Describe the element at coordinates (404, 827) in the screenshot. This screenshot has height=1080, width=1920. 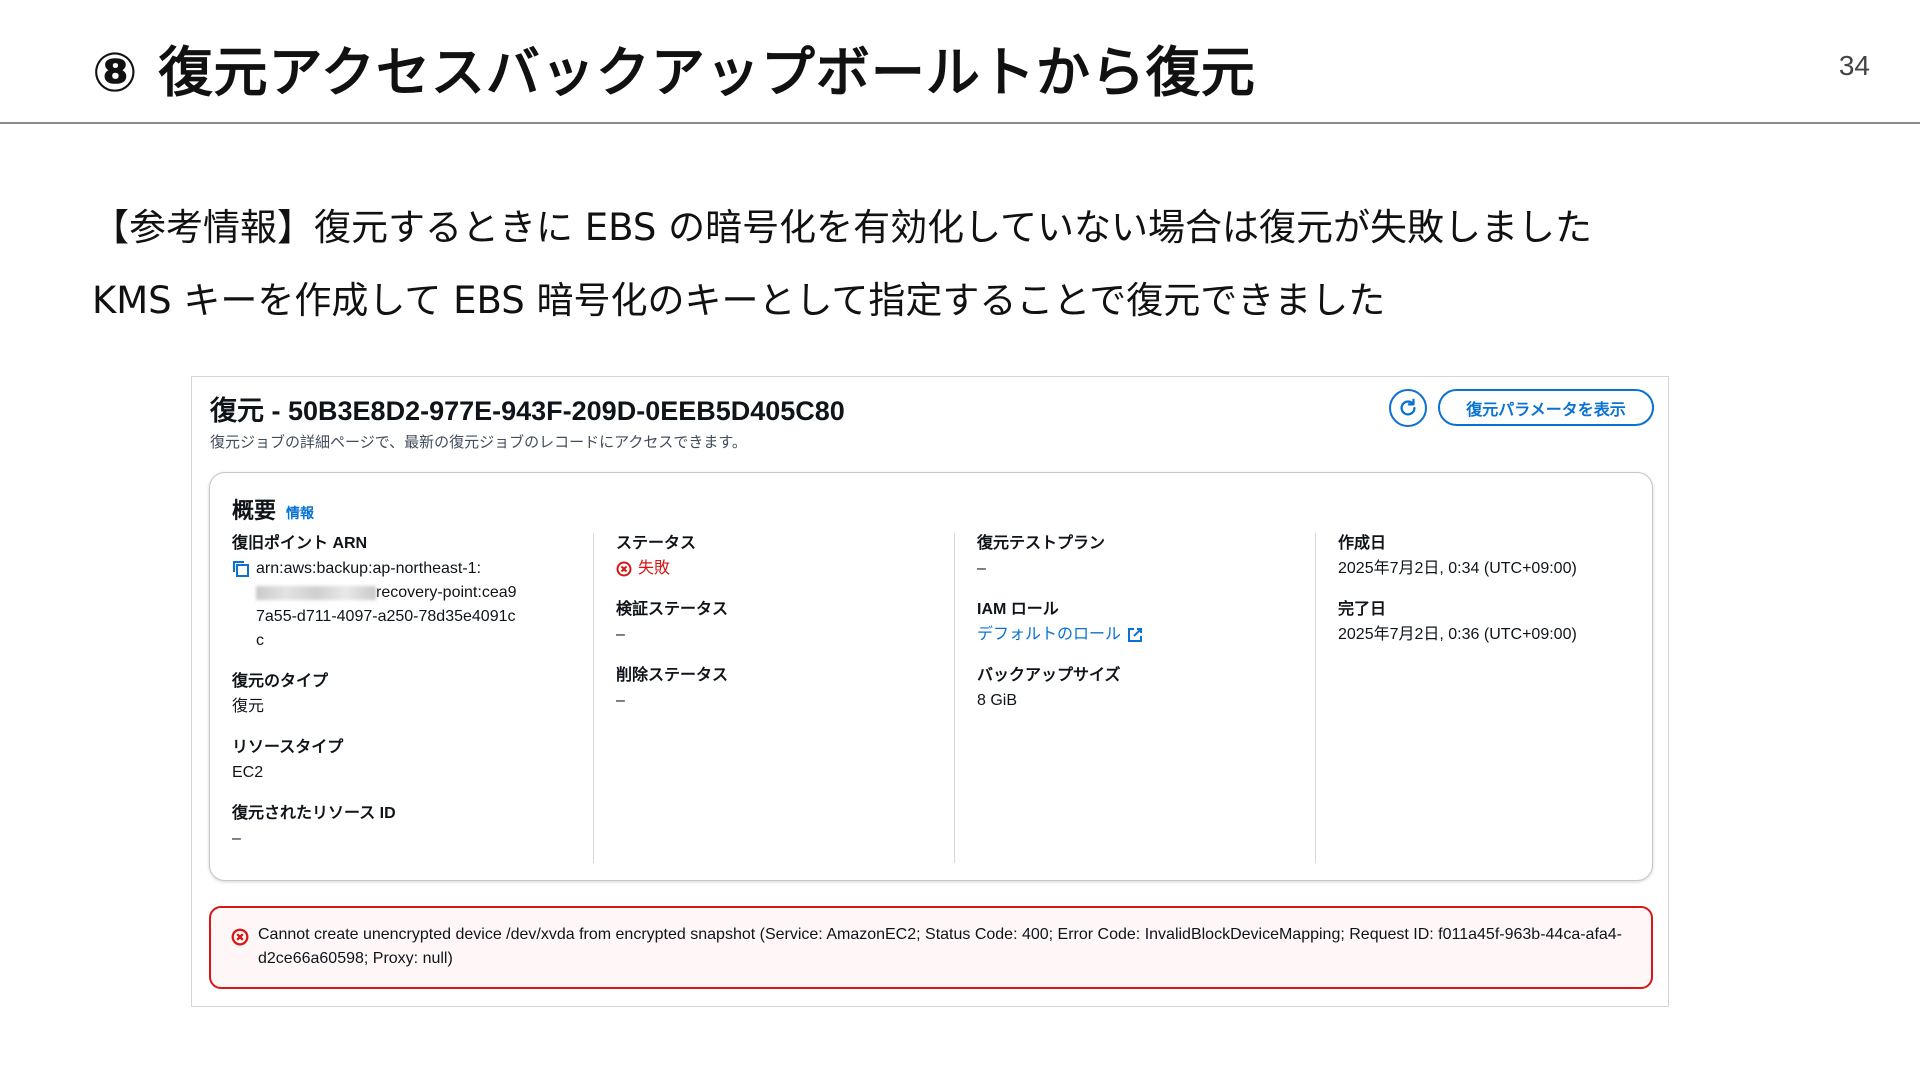
I see `restored-resource-id-field: 復元されたリソース ID –` at that location.